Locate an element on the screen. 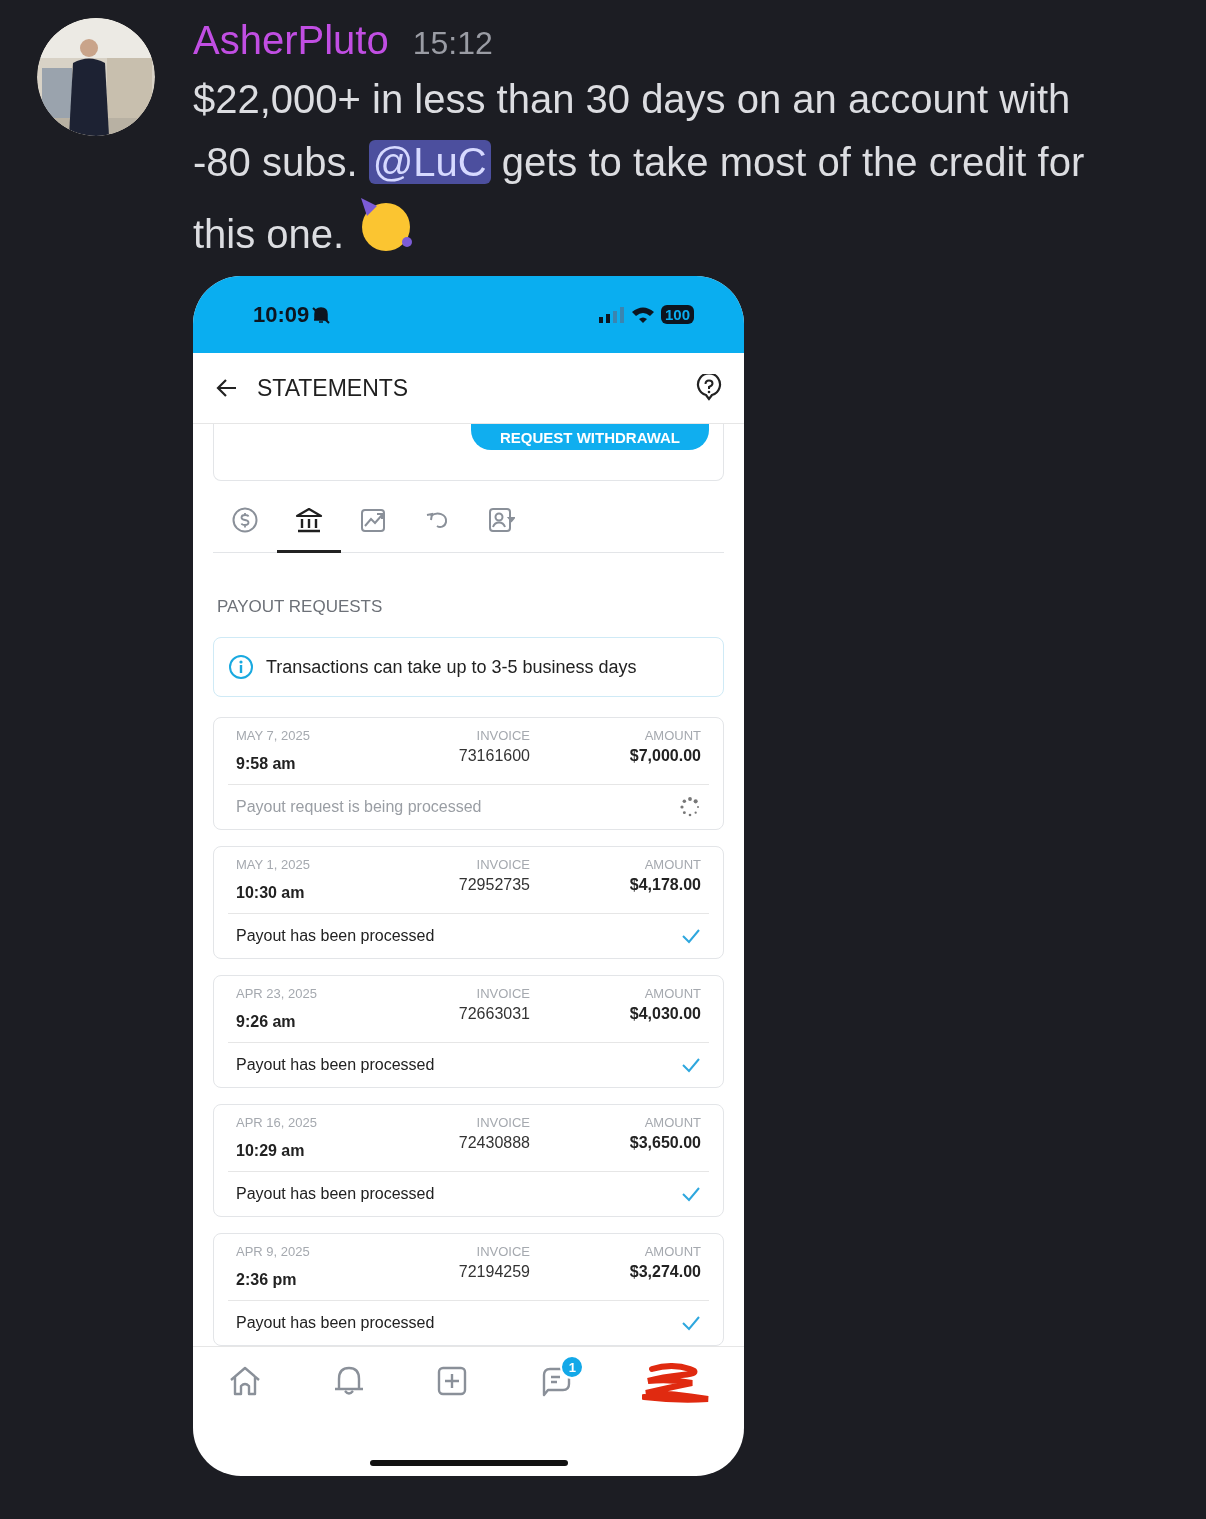  payout-status: Payout request is being processed is located at coordinates (359, 807).